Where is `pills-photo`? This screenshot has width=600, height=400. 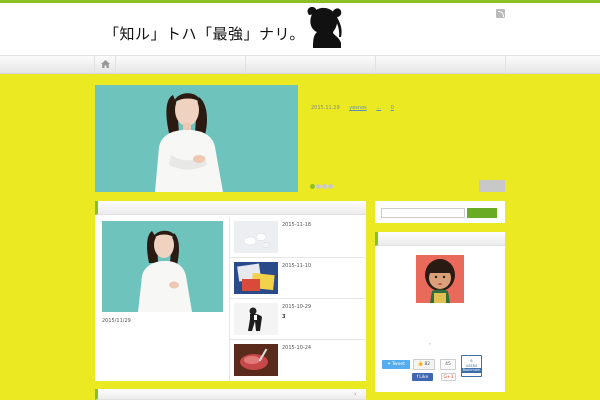 pills-photo is located at coordinates (256, 237).